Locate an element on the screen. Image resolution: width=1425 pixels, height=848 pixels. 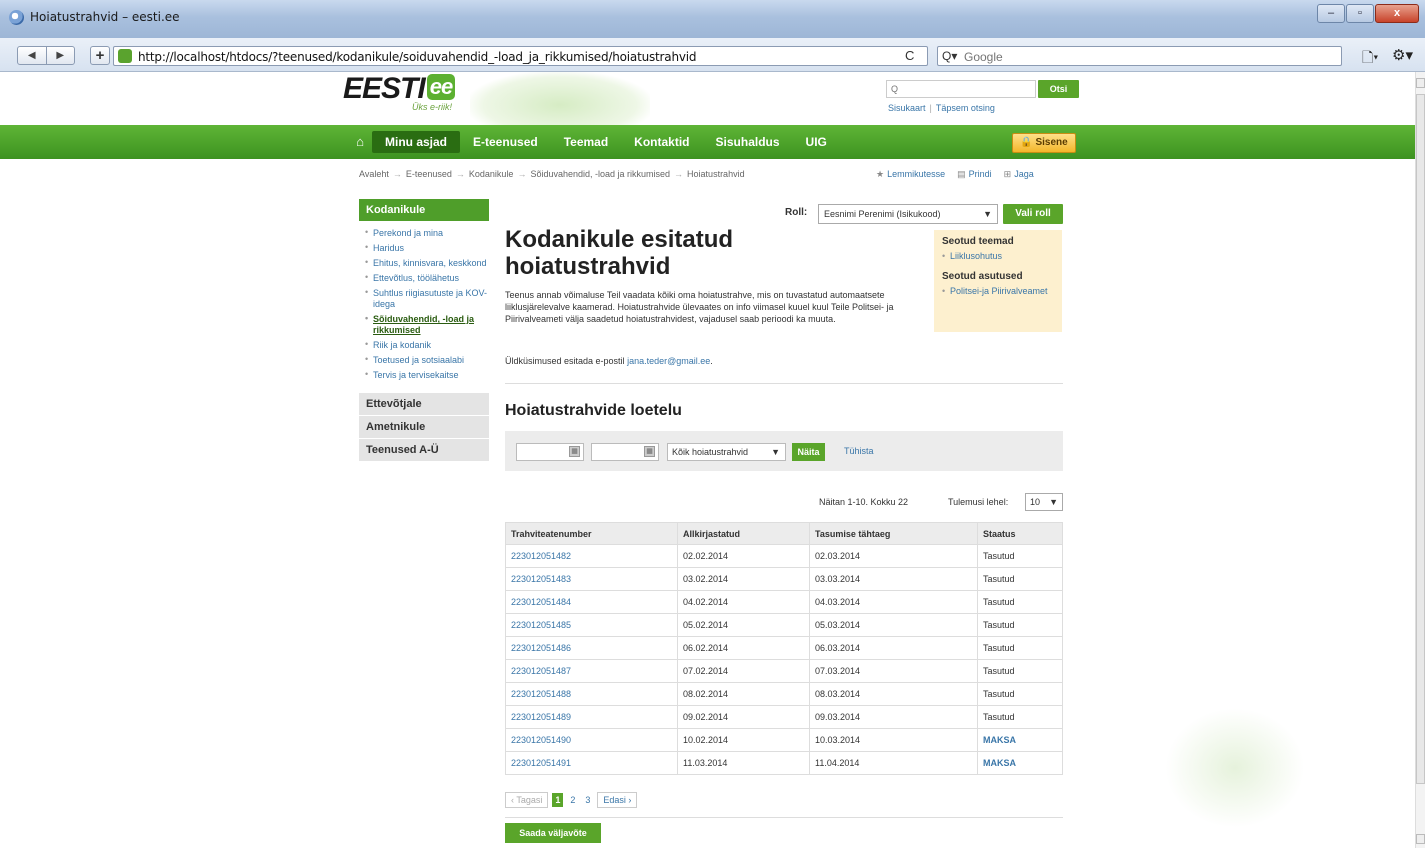
sidebar-item: Perekond ja mina is located at coordinates (424, 234).